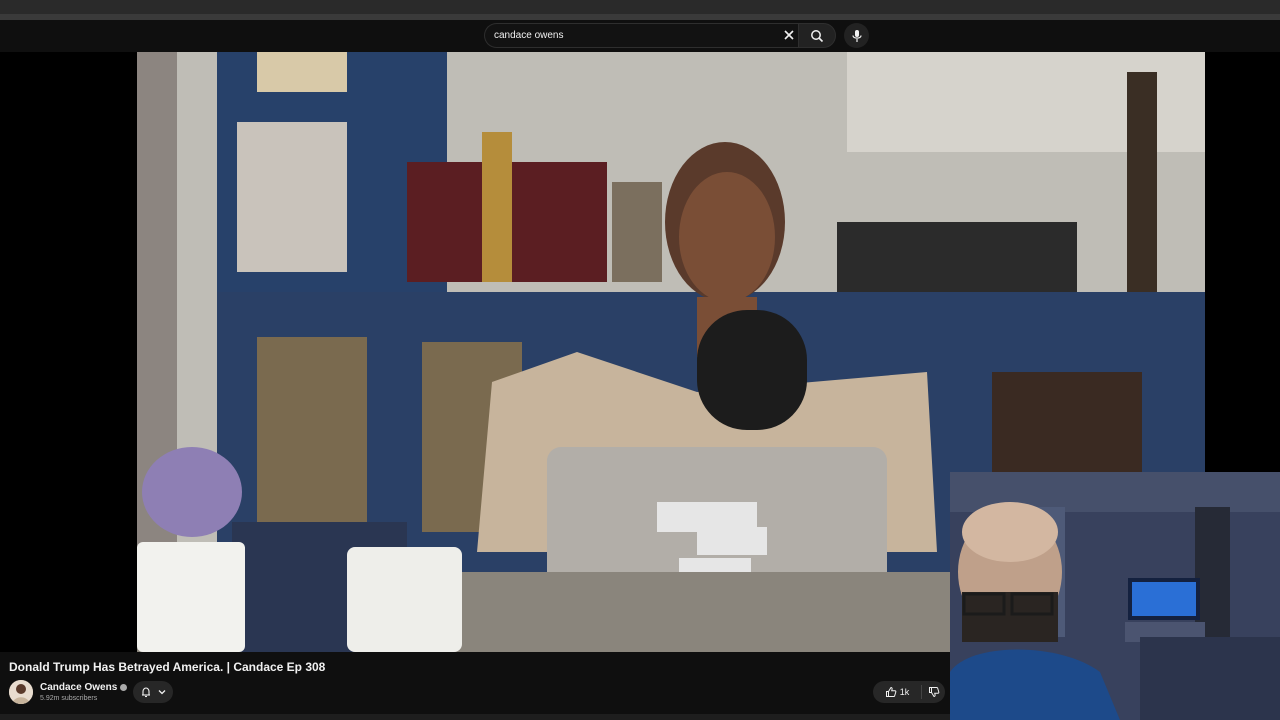 The height and width of the screenshot is (720, 1280). I want to click on clear-search-button, so click(789, 35).